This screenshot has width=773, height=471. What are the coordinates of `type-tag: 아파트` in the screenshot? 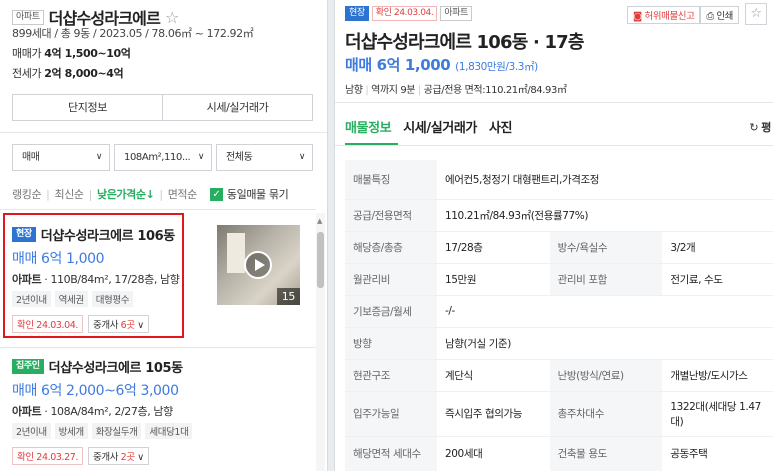 It's located at (28, 17).